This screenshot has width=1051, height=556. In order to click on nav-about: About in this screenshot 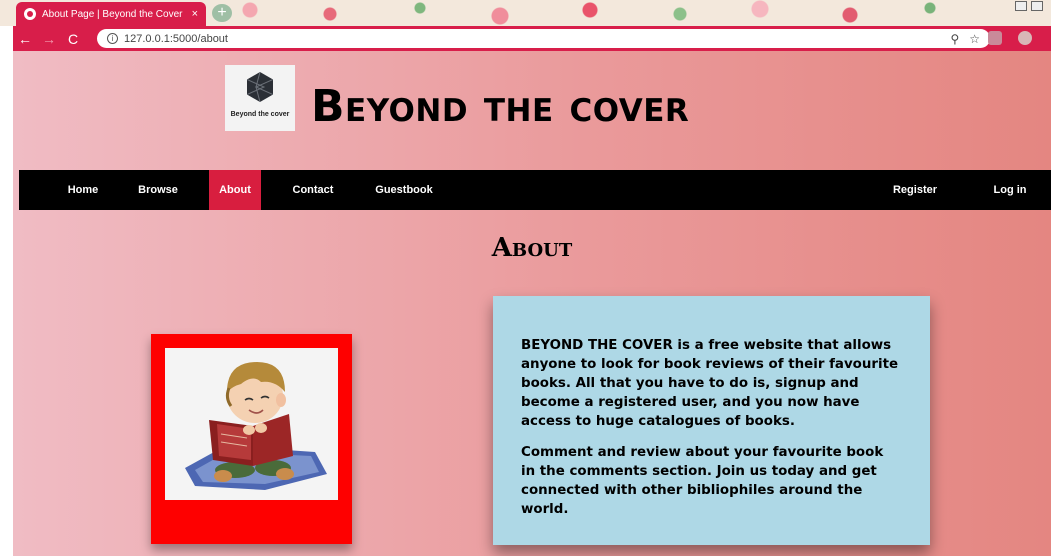, I will do `click(235, 190)`.